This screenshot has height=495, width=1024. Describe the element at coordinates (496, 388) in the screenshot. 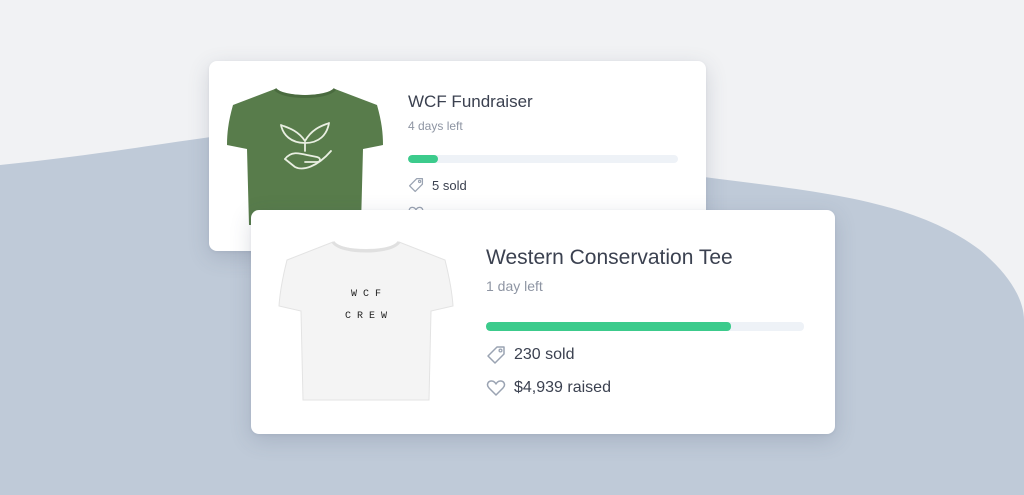

I see `heart-icon` at that location.